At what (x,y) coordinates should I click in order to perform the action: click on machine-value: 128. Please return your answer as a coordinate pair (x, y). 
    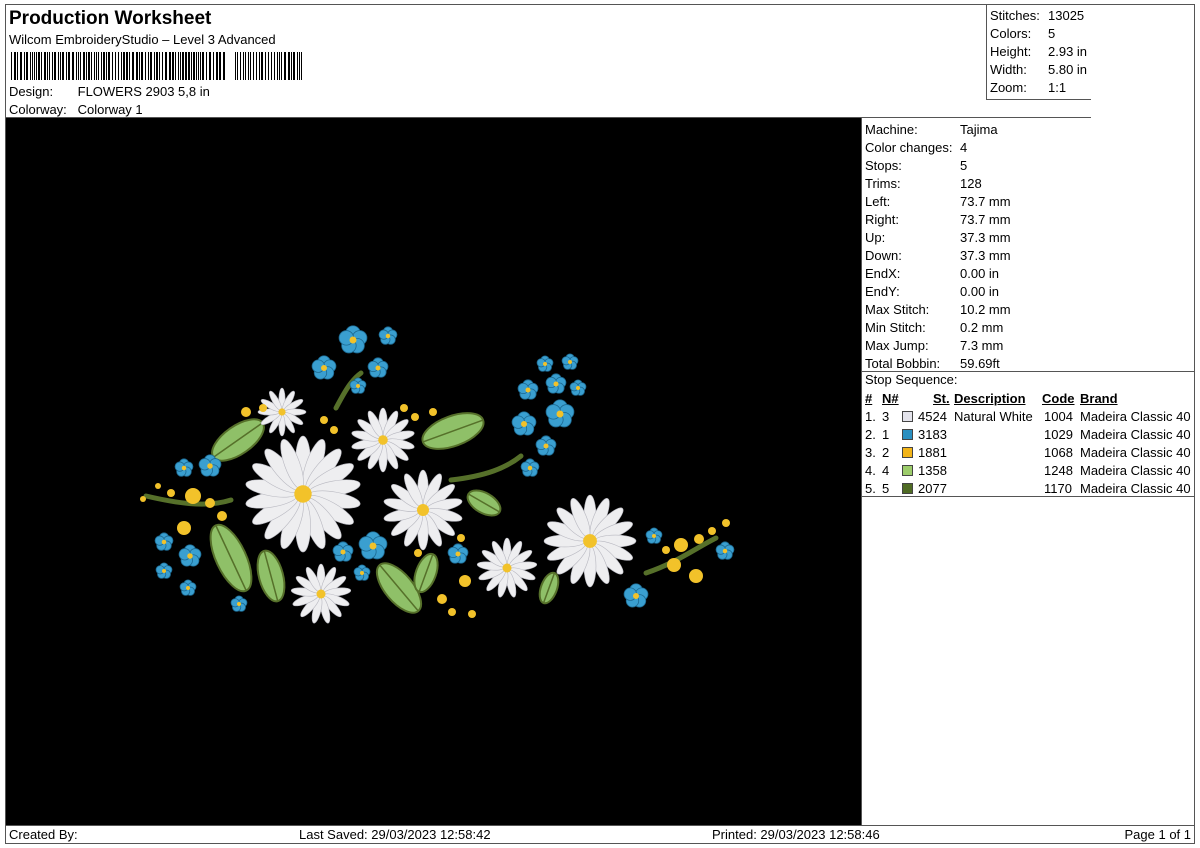
    Looking at the image, I should click on (971, 183).